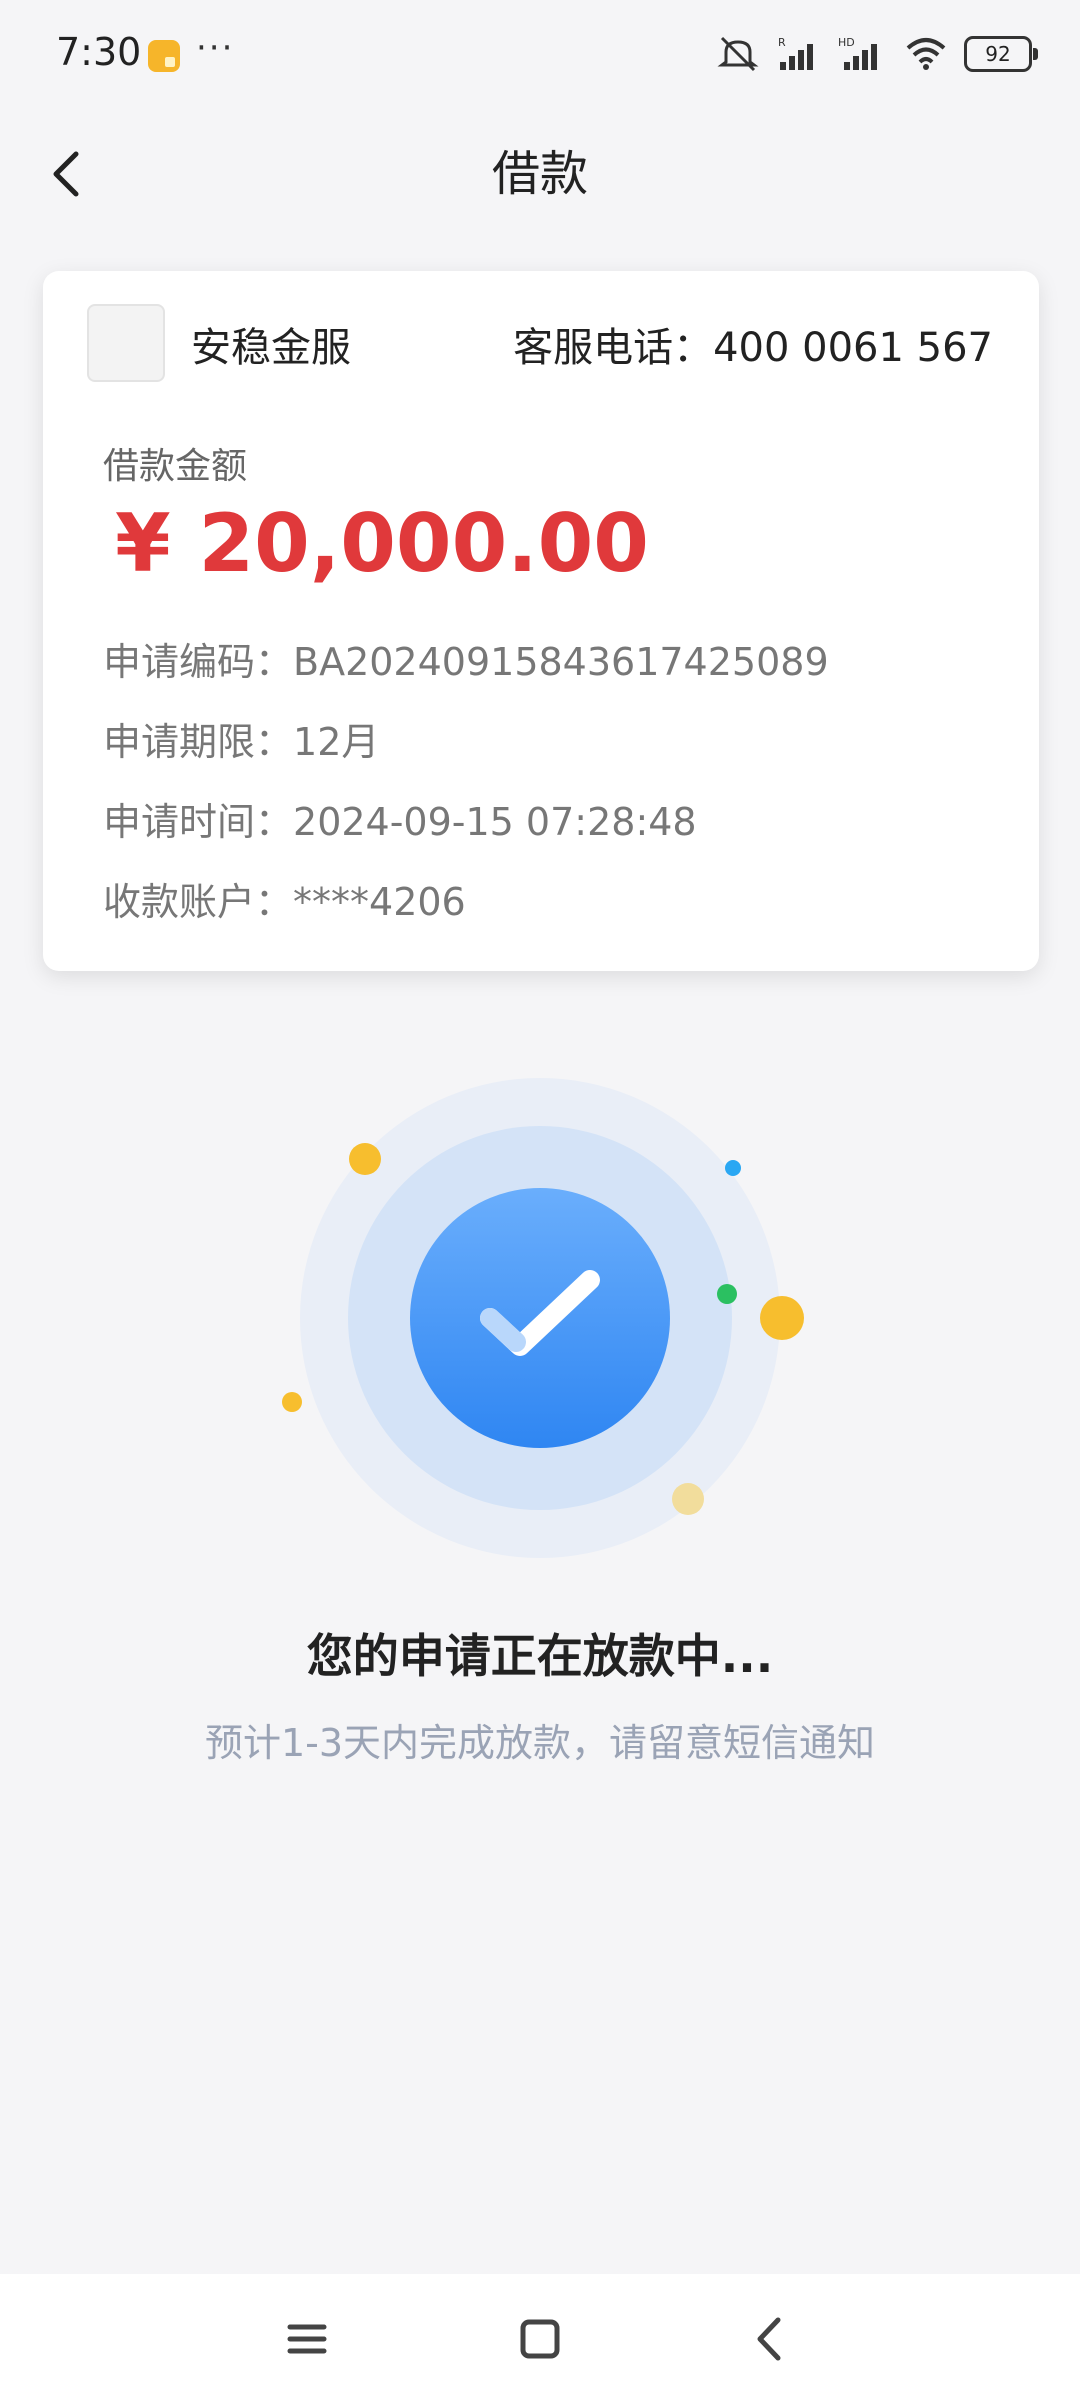  I want to click on system-back-button, so click(771, 2339).